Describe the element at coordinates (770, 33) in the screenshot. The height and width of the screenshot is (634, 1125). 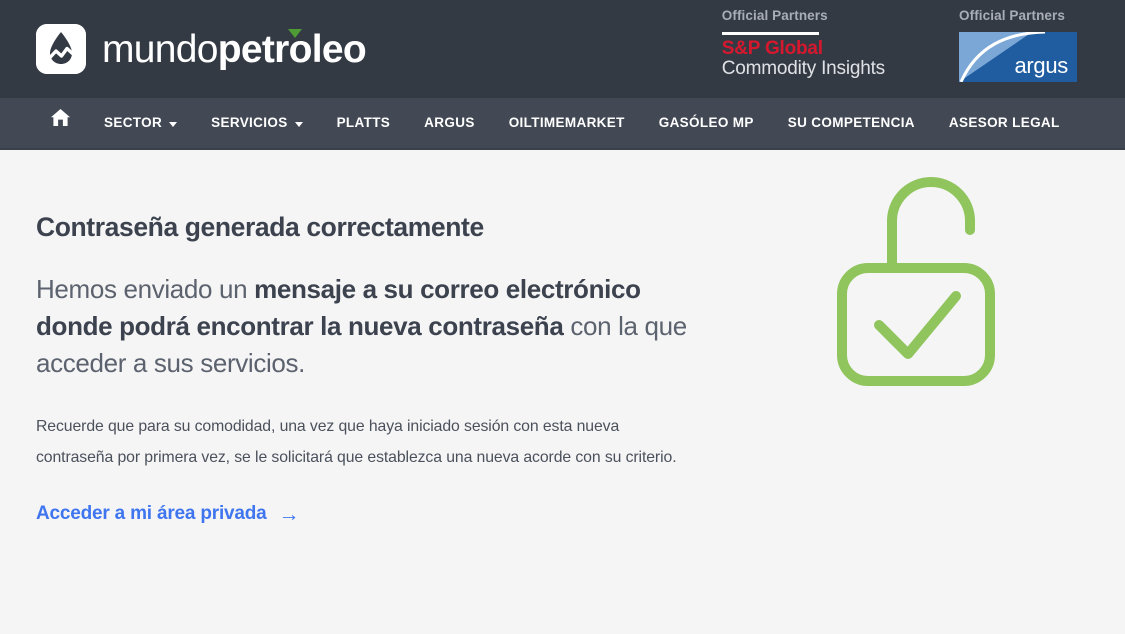
I see `sp-global-rule` at that location.